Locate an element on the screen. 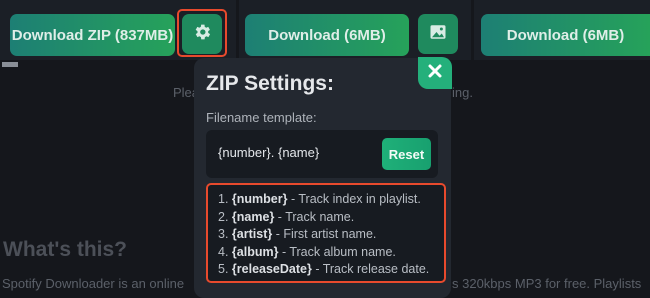  intro-text-right: s 320kbps MP3 for free. Playlists is located at coordinates (547, 283).